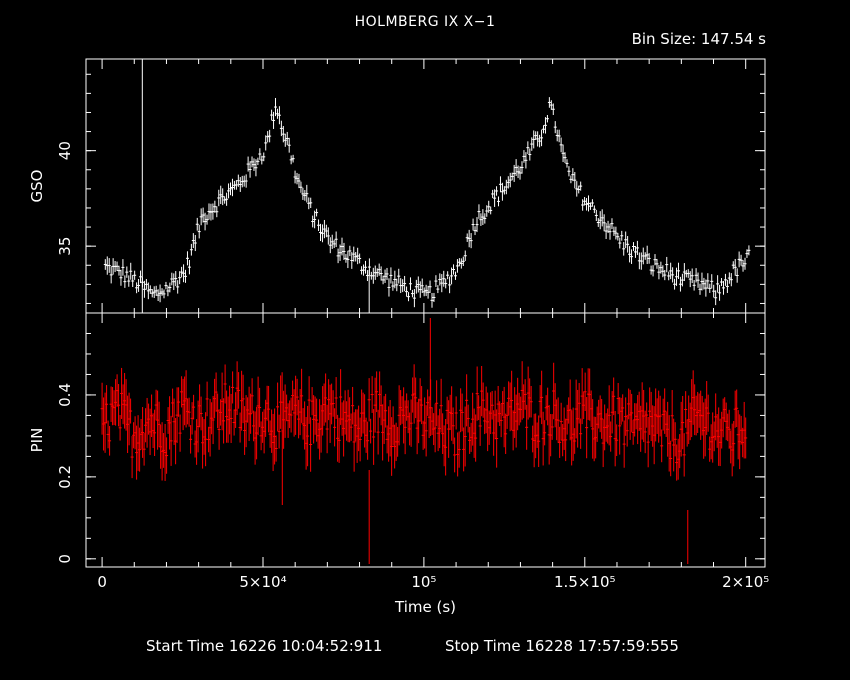 This screenshot has width=850, height=680. I want to click on start-time-label: Start Time 16226 10:04:52:911, so click(264, 646).